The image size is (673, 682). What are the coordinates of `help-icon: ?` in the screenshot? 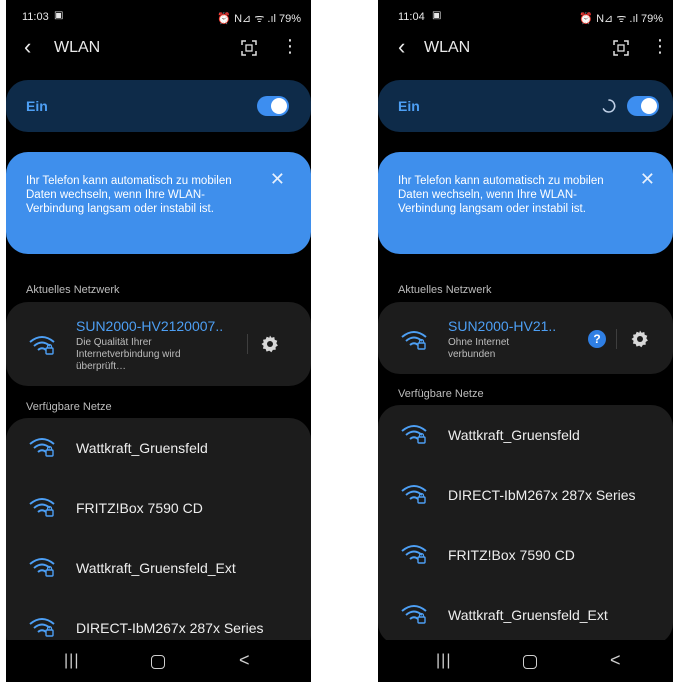 It's located at (597, 339).